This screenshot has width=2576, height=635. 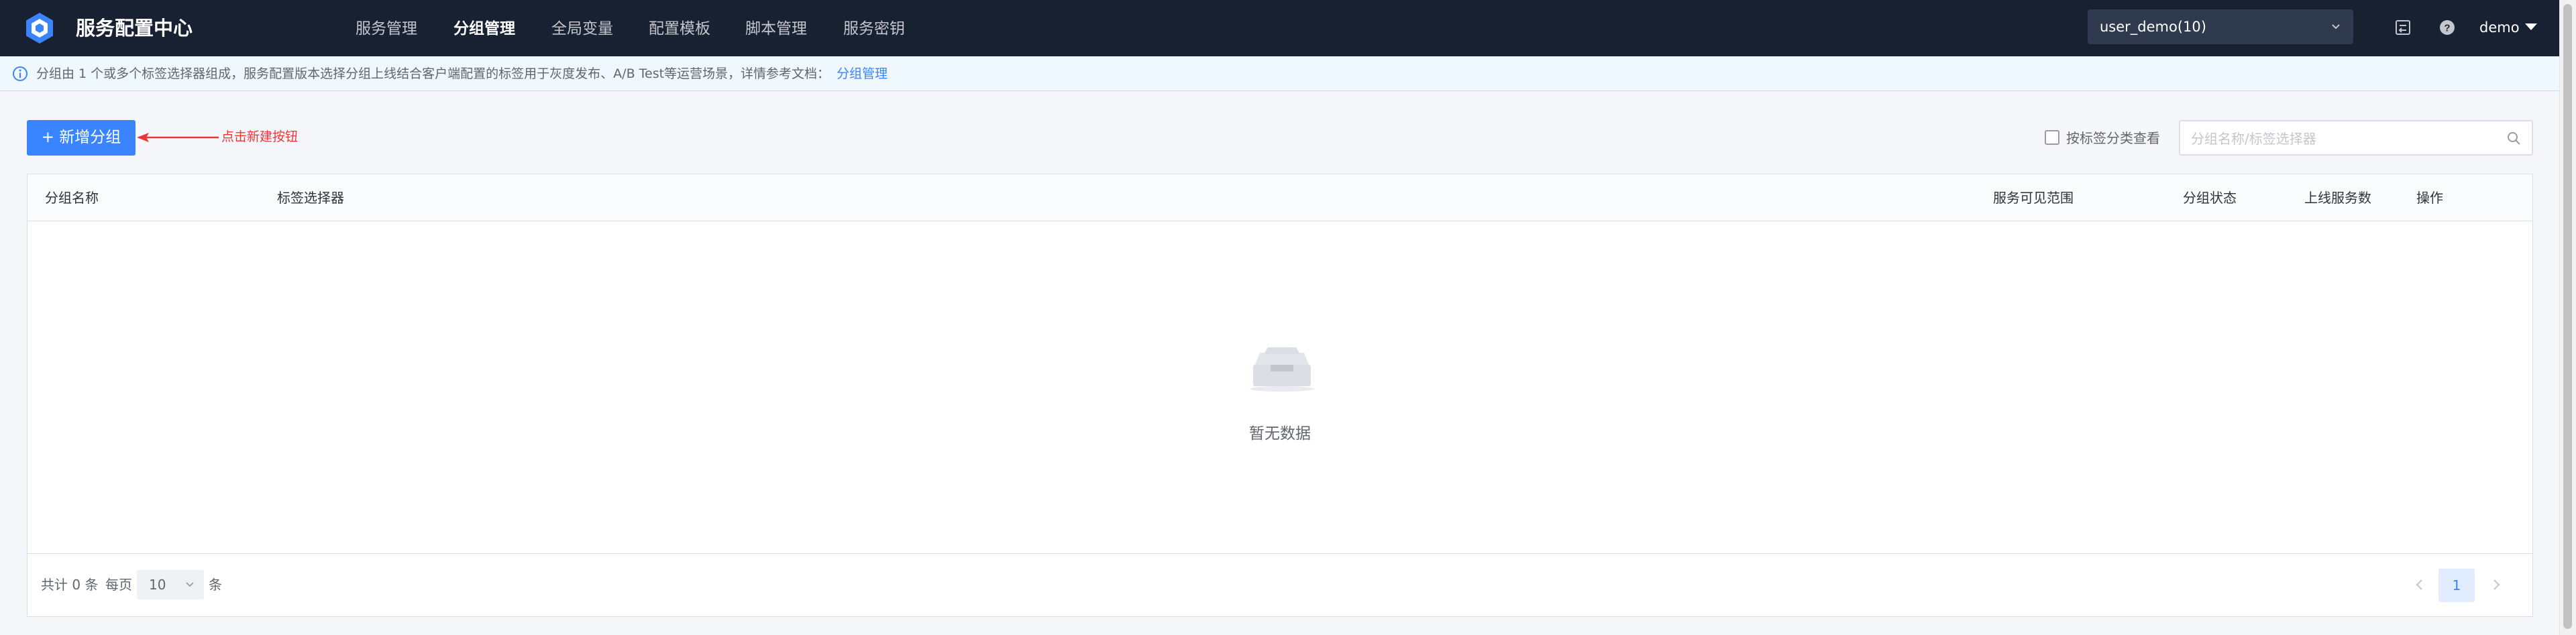 What do you see at coordinates (2429, 198) in the screenshot?
I see `column-header-actions: 操作` at bounding box center [2429, 198].